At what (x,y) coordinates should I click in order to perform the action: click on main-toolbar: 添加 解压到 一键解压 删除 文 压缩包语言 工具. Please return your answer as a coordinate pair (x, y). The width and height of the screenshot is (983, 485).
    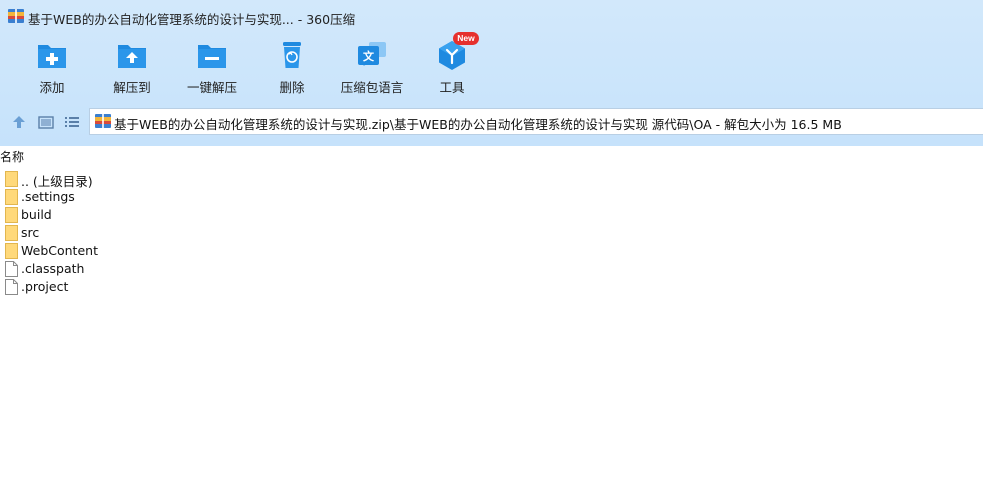
    Looking at the image, I should click on (491, 68).